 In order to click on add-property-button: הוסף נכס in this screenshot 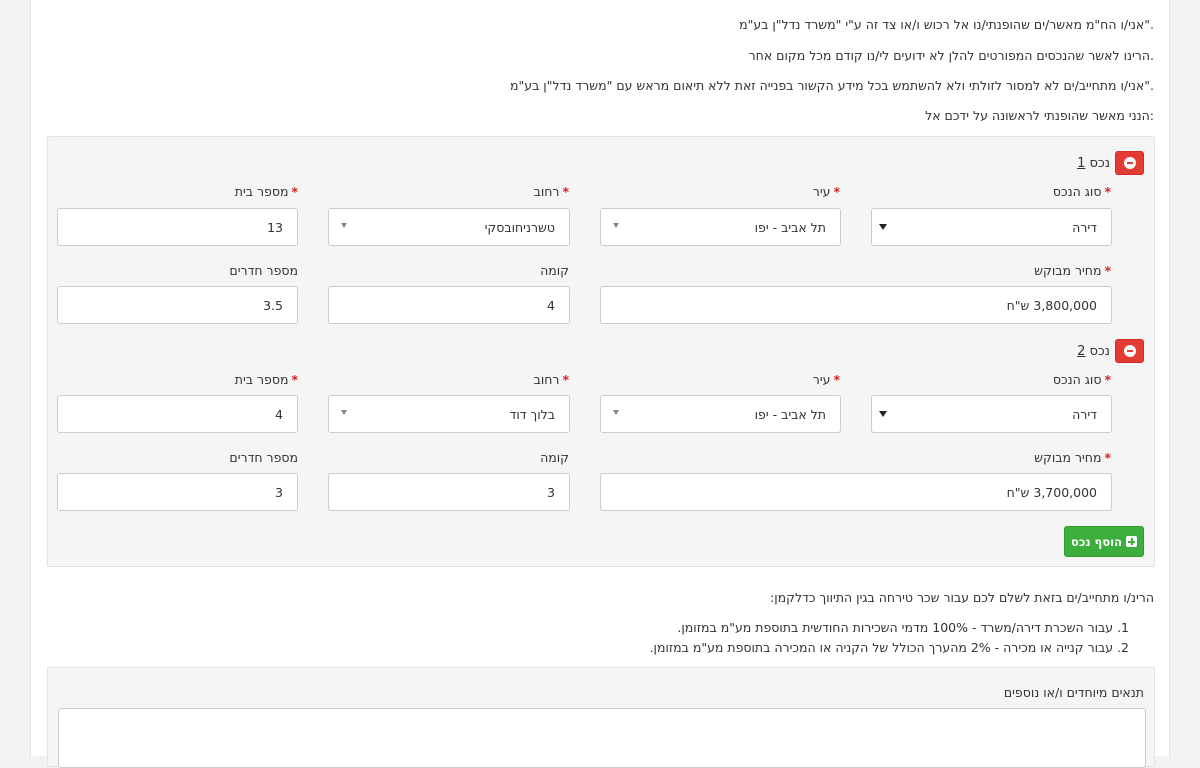, I will do `click(1104, 541)`.